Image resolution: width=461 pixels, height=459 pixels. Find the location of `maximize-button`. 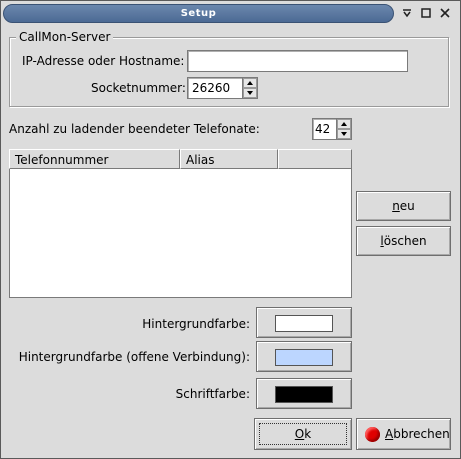

maximize-button is located at coordinates (426, 14).